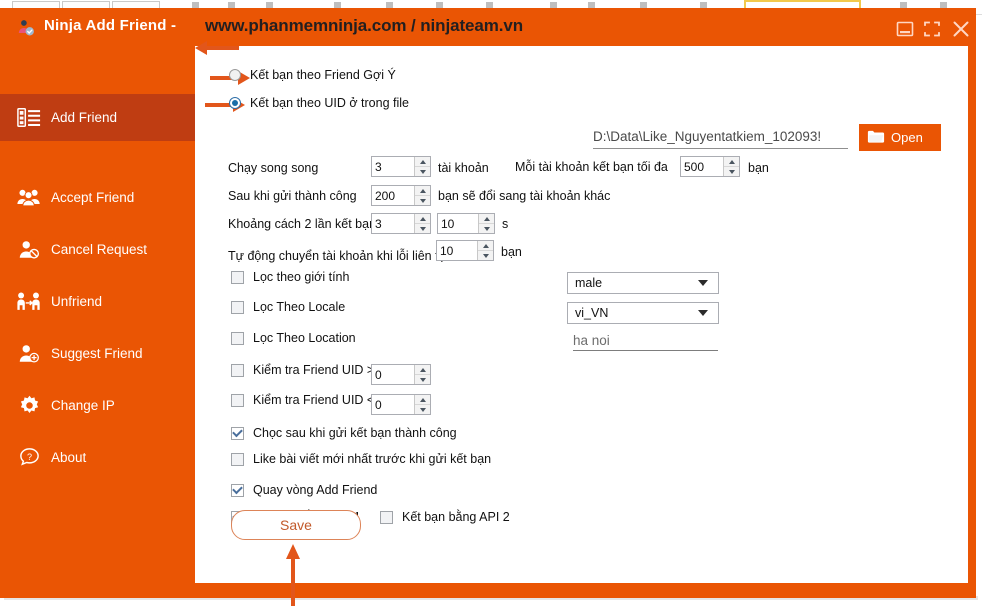 Image resolution: width=982 pixels, height=608 pixels. I want to click on maximize-icon, so click(932, 29).